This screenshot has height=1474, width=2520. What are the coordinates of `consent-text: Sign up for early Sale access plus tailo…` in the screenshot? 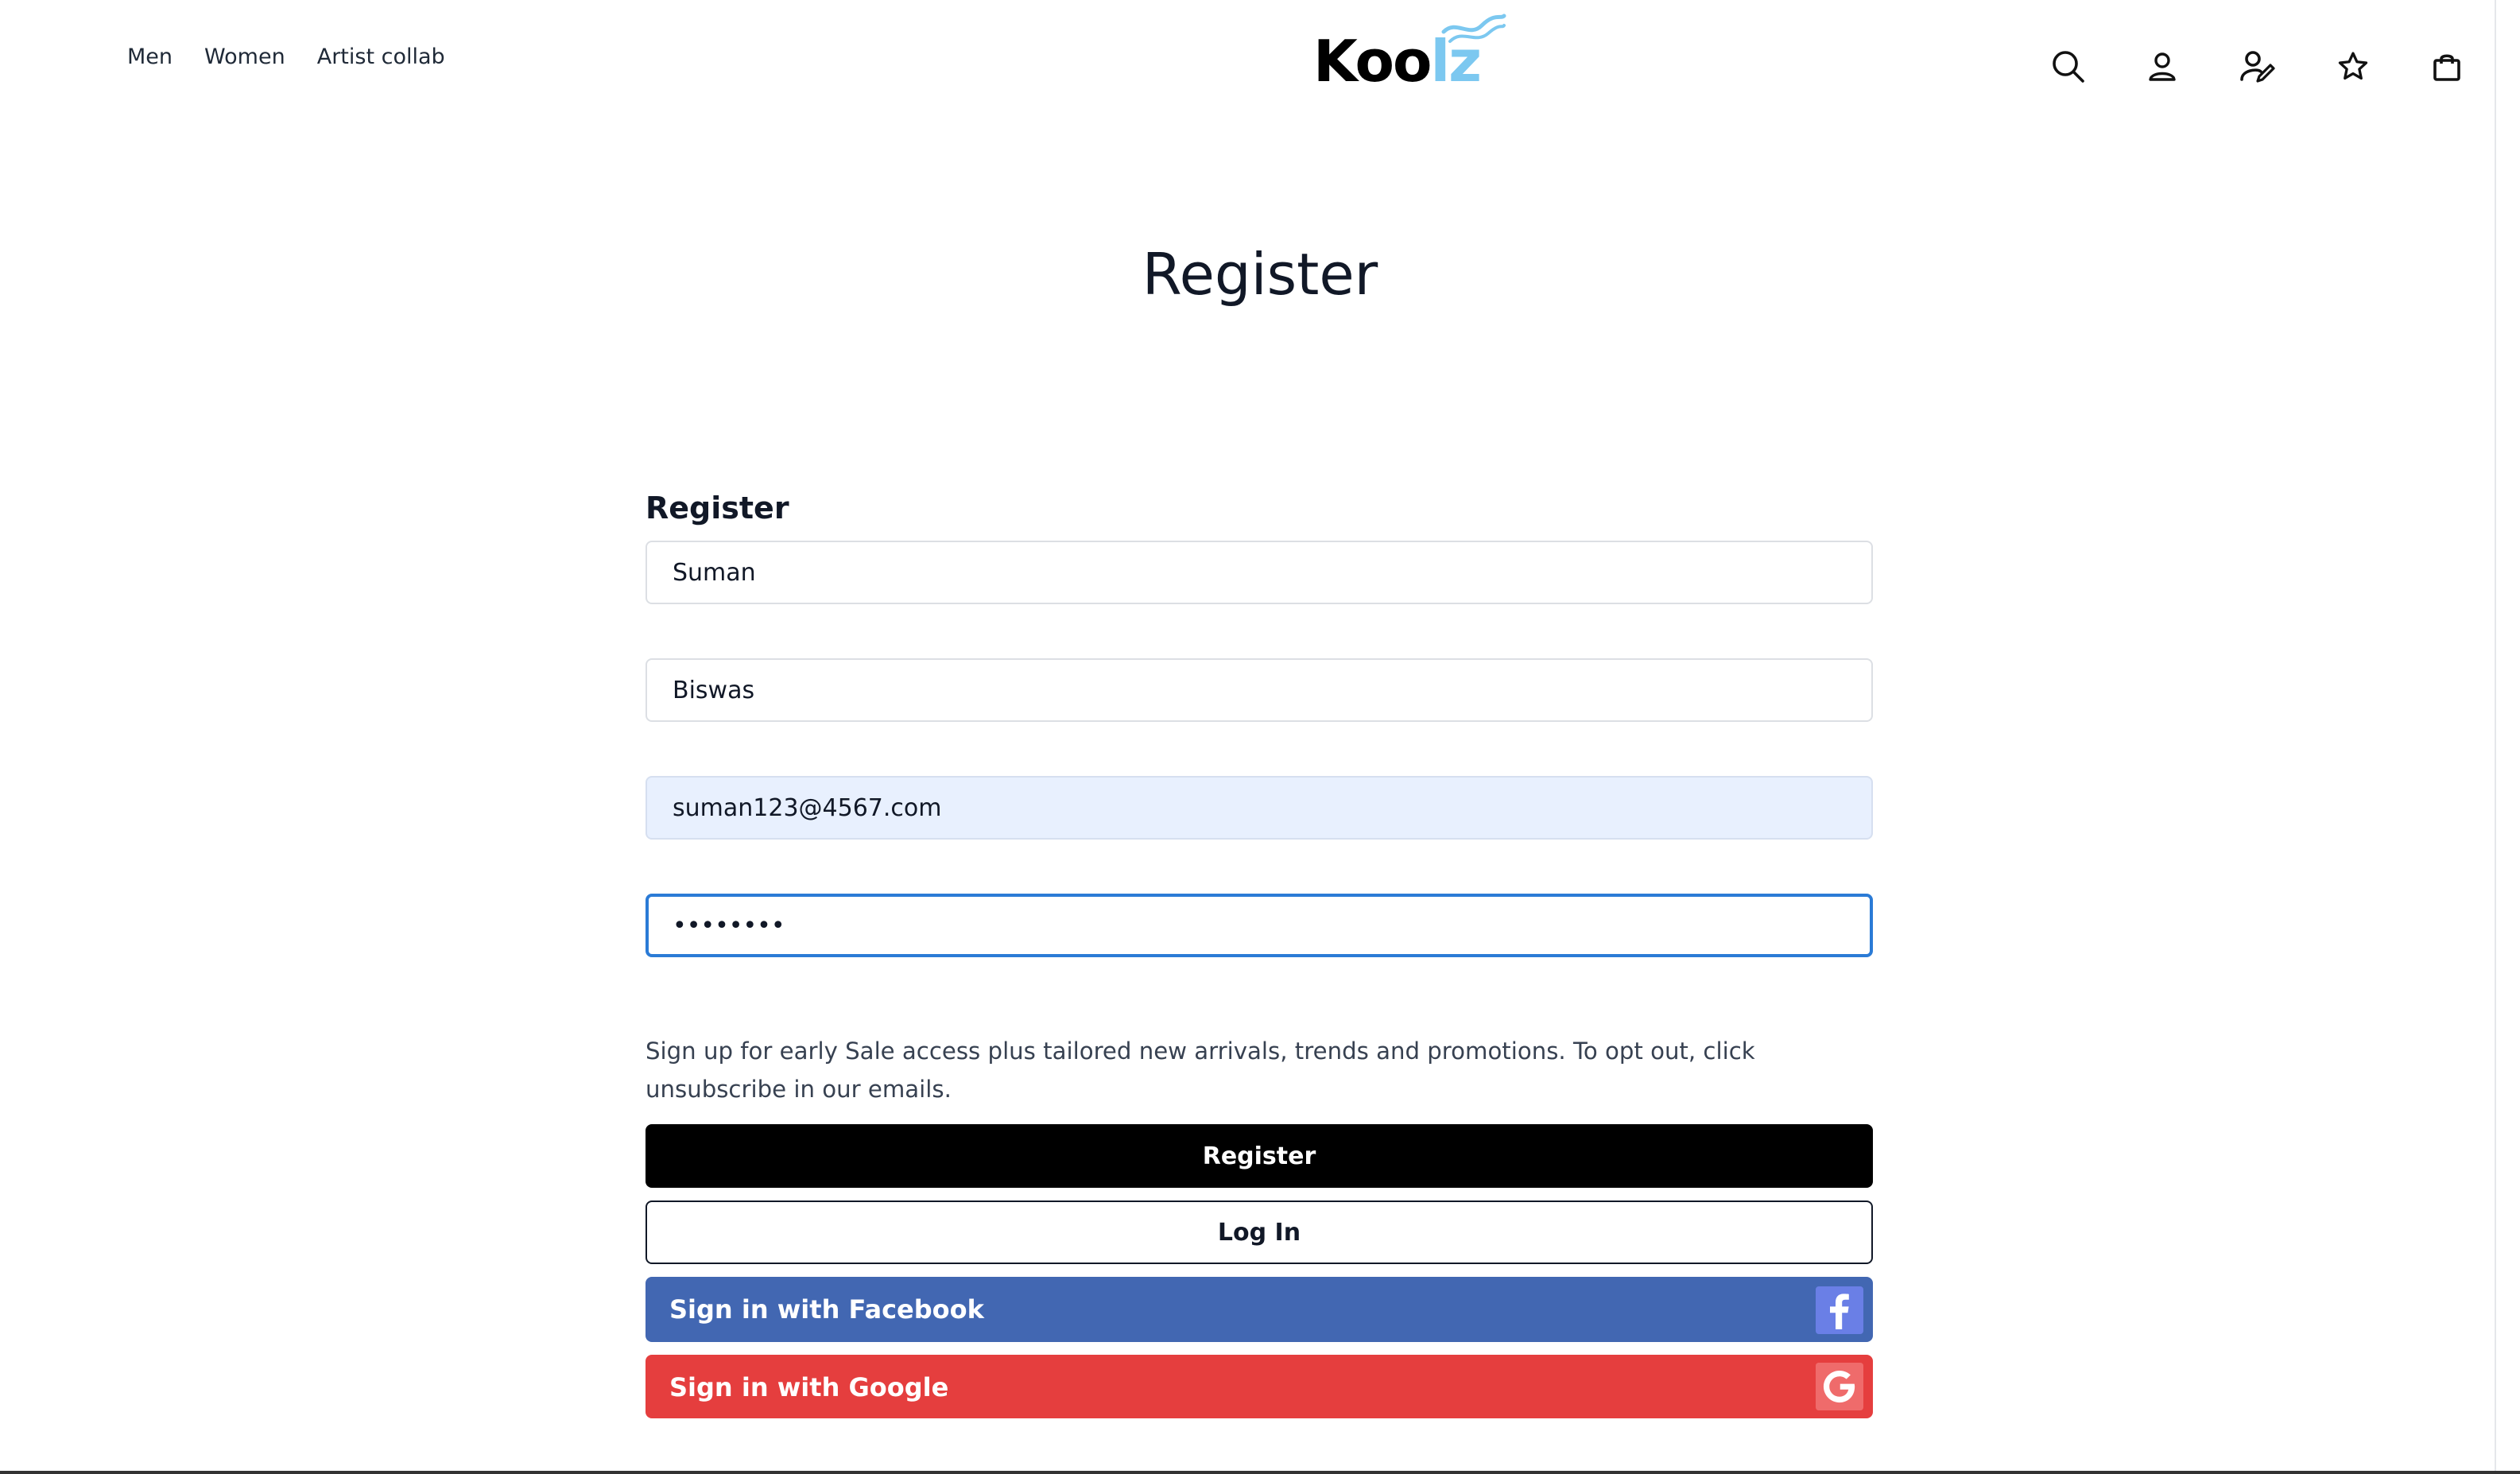 It's located at (1201, 1071).